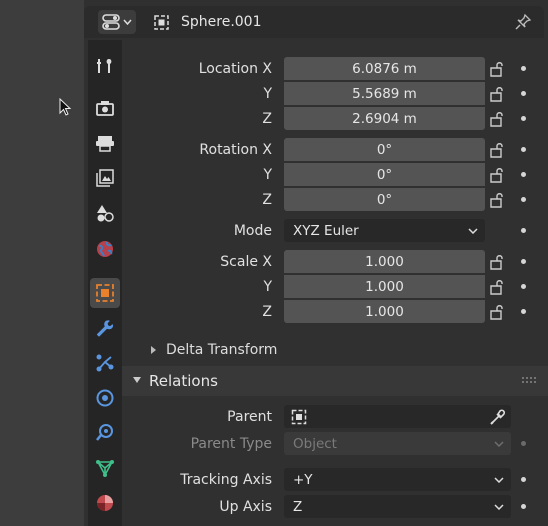  I want to click on scale-y-field: 1.000, so click(384, 286).